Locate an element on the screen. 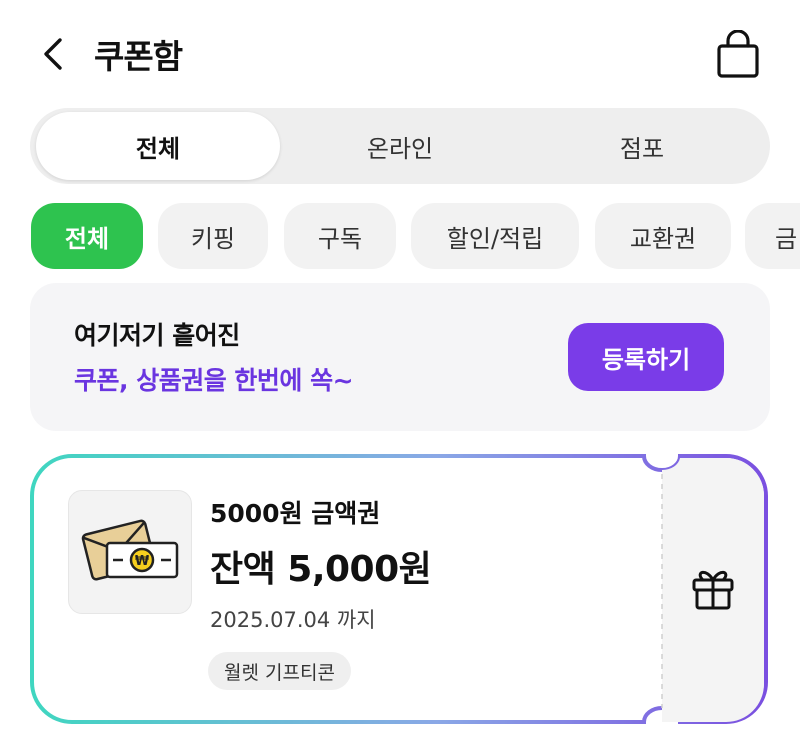 The height and width of the screenshot is (744, 800). chevron-left-icon is located at coordinates (54, 54).